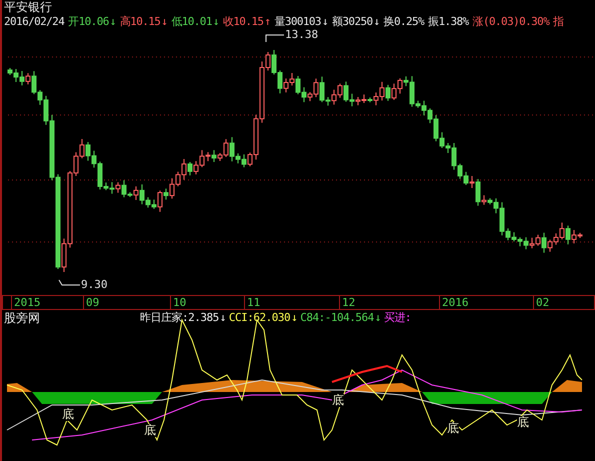 The width and height of the screenshot is (595, 461). What do you see at coordinates (448, 21) in the screenshot?
I see `quote-value: 振1.38%` at bounding box center [448, 21].